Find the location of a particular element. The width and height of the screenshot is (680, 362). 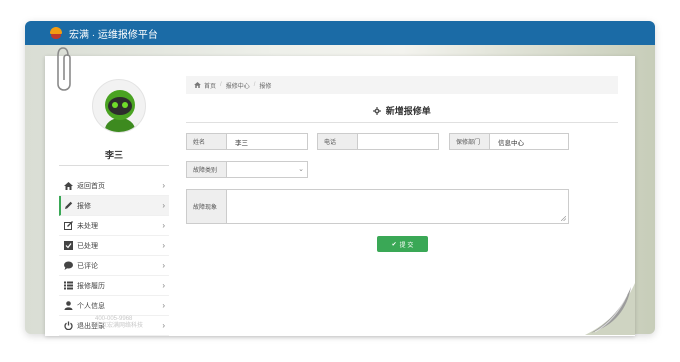

user-icon is located at coordinates (68, 306).